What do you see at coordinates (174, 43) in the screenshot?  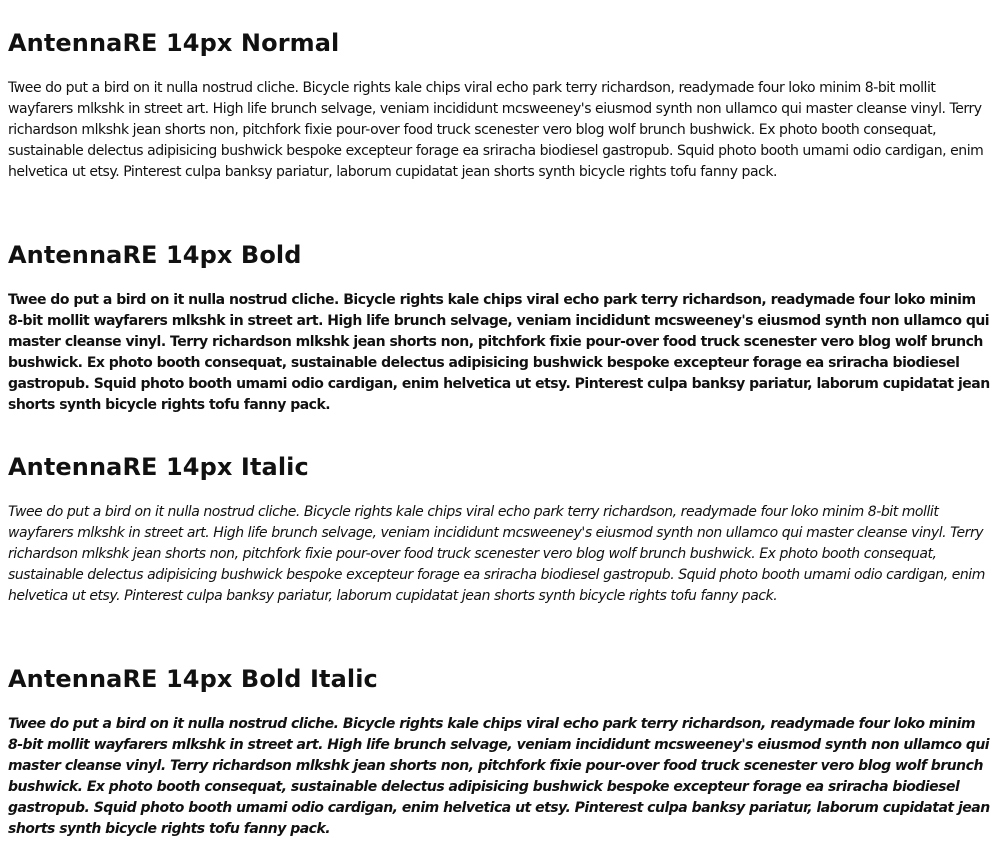 I see `heading-normal: AntennaRE 14px Normal` at bounding box center [174, 43].